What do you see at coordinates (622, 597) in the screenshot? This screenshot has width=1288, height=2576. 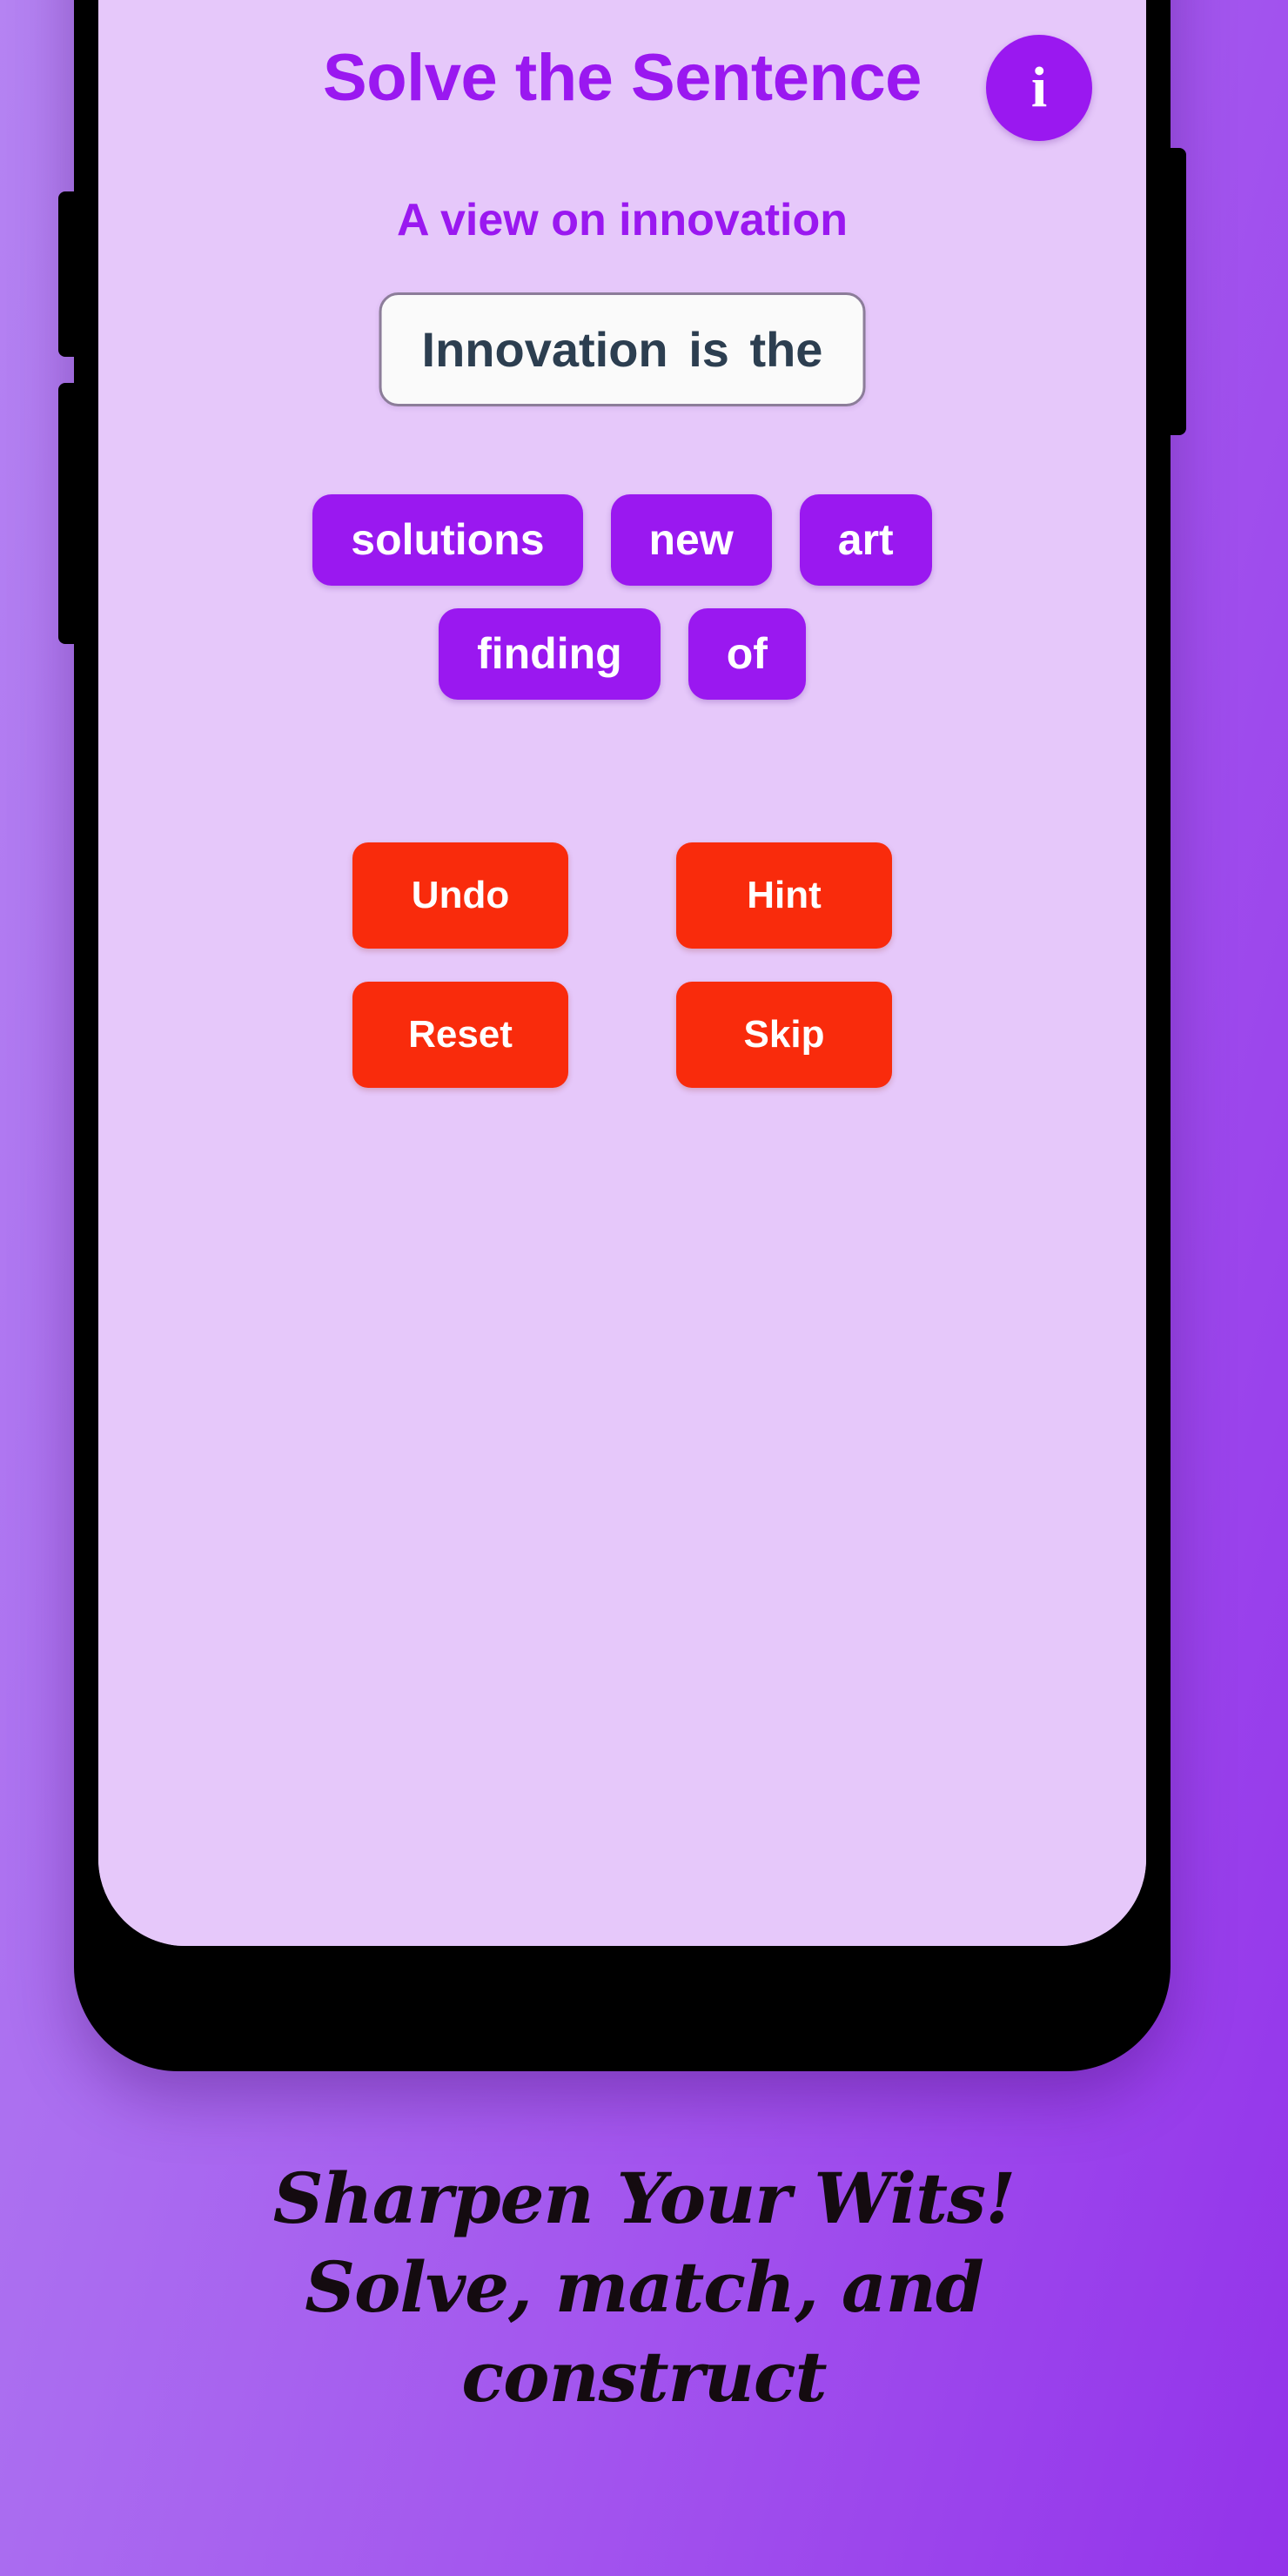 I see `word-bank: solutions new art finding of` at bounding box center [622, 597].